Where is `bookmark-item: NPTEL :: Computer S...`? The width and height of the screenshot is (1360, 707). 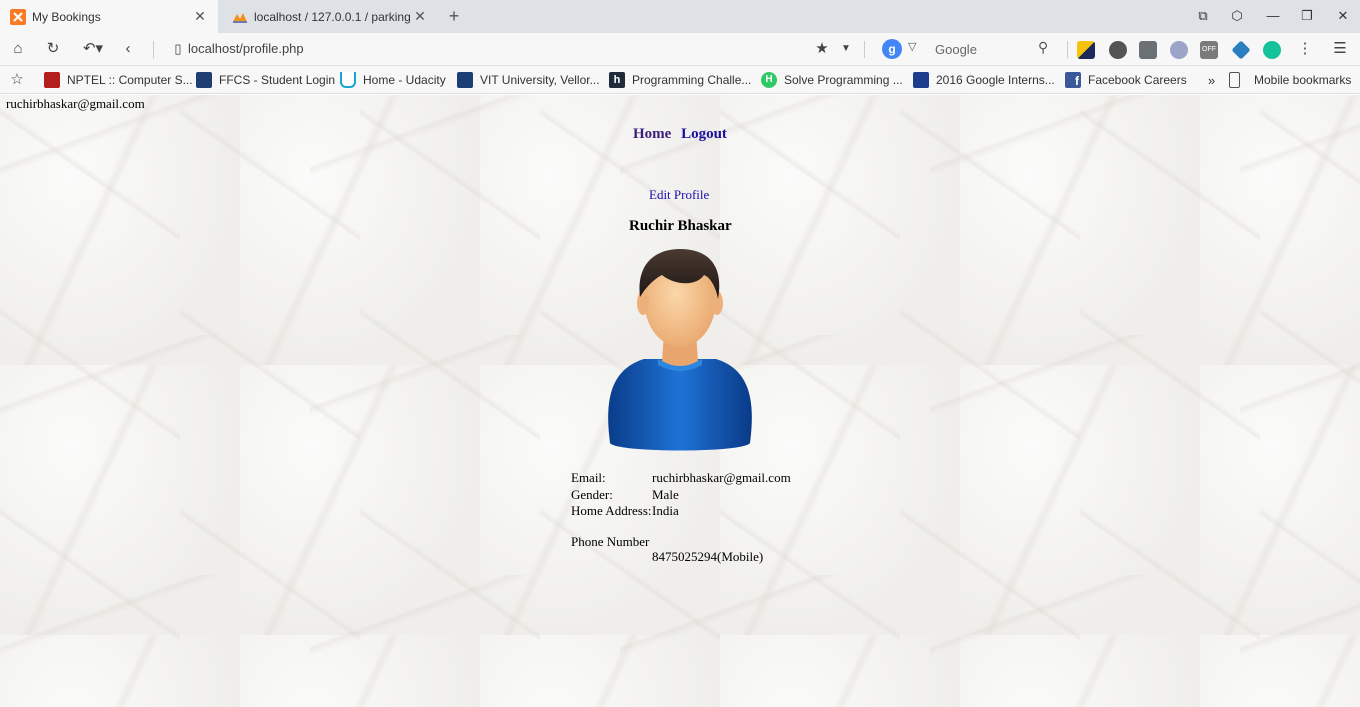
bookmark-item: NPTEL :: Computer S... is located at coordinates (118, 80).